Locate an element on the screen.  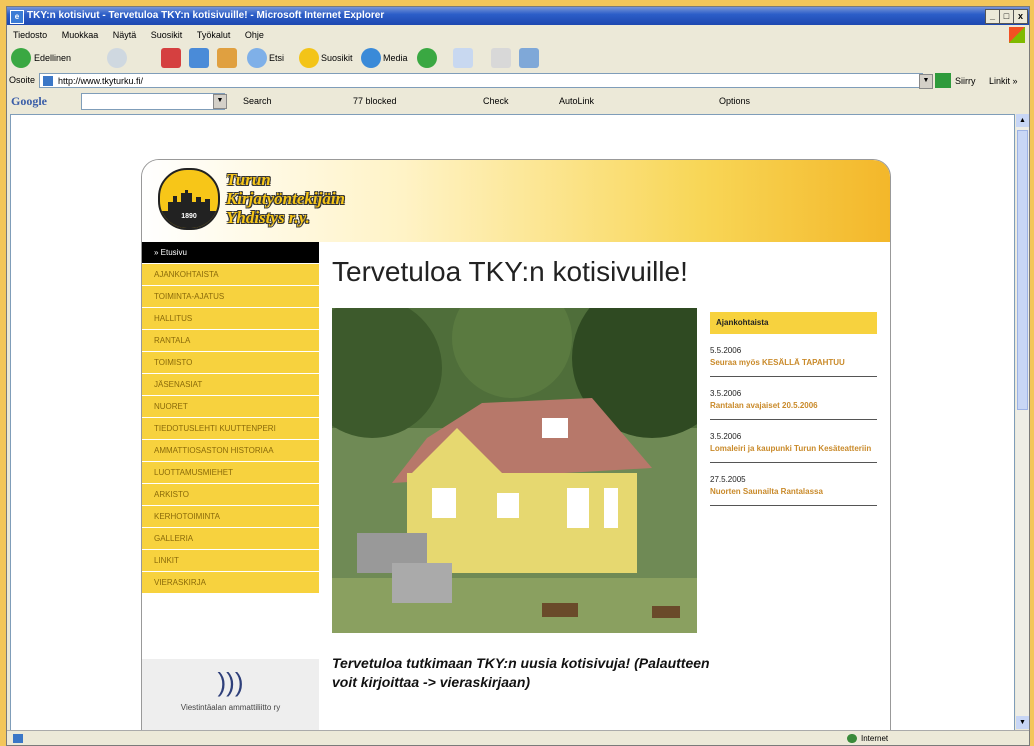
address-label: Osoite is located at coordinates (22, 80).